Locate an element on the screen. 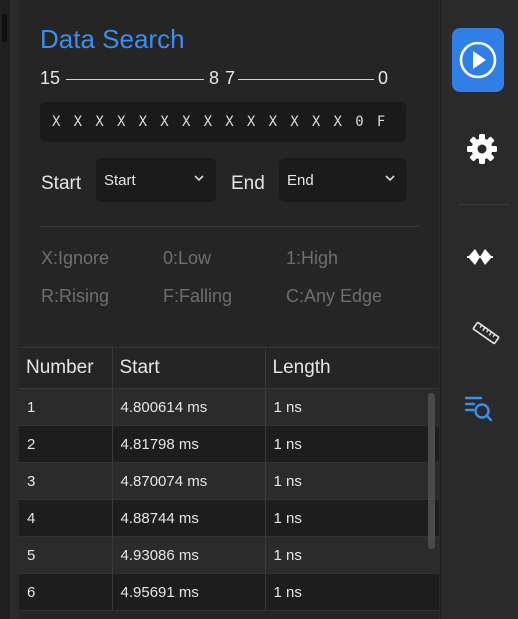 Image resolution: width=518 pixels, height=619 pixels. row-number: 5 is located at coordinates (65, 555).